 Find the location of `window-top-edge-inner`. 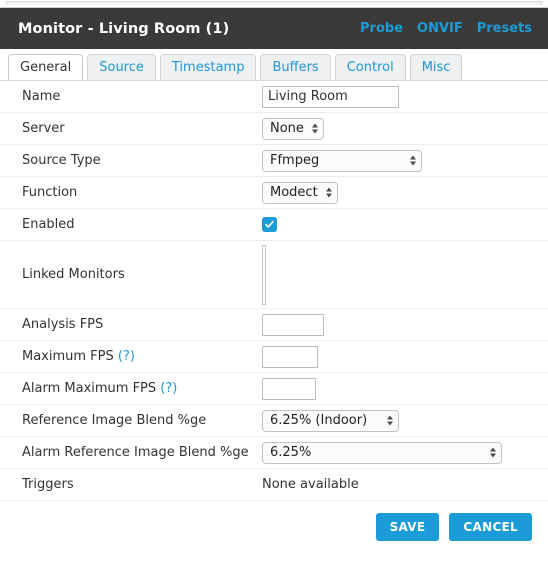

window-top-edge-inner is located at coordinates (274, 3).